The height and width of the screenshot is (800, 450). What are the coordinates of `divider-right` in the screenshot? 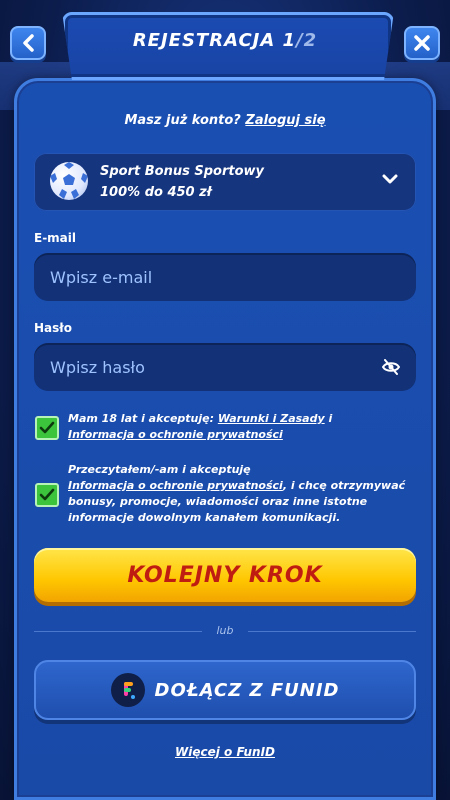 It's located at (332, 631).